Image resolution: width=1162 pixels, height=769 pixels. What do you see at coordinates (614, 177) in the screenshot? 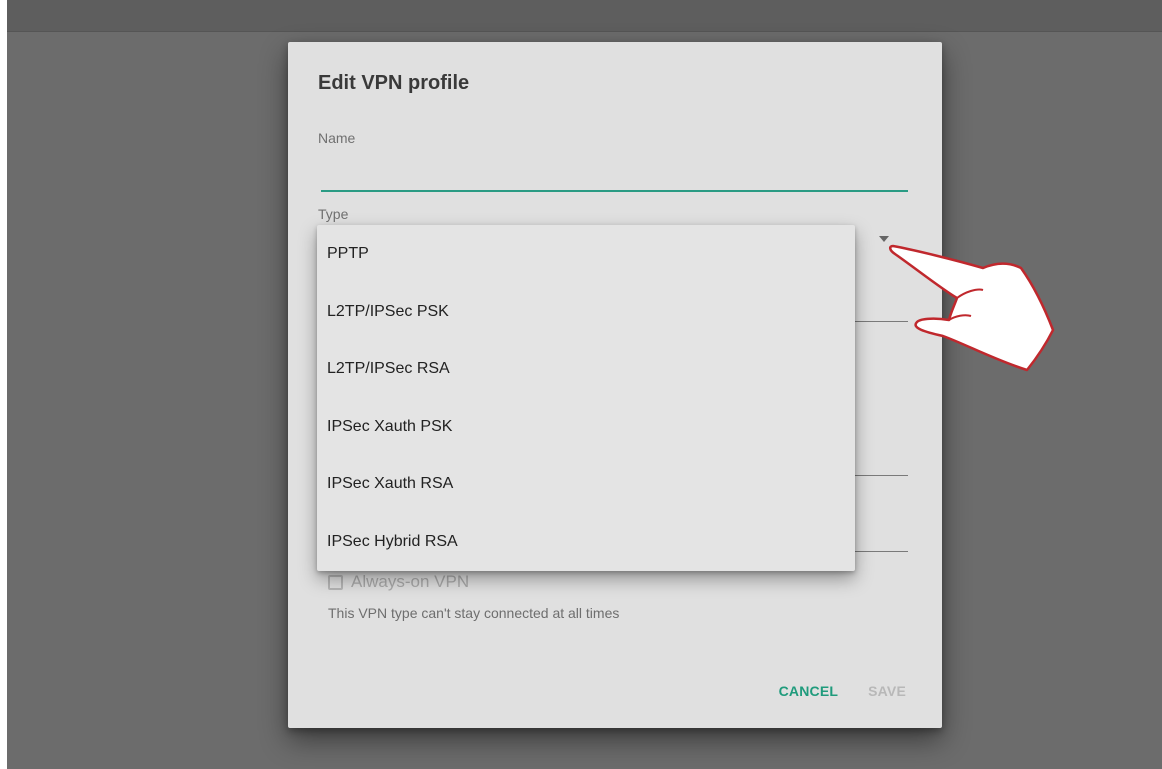
I see `name-input` at bounding box center [614, 177].